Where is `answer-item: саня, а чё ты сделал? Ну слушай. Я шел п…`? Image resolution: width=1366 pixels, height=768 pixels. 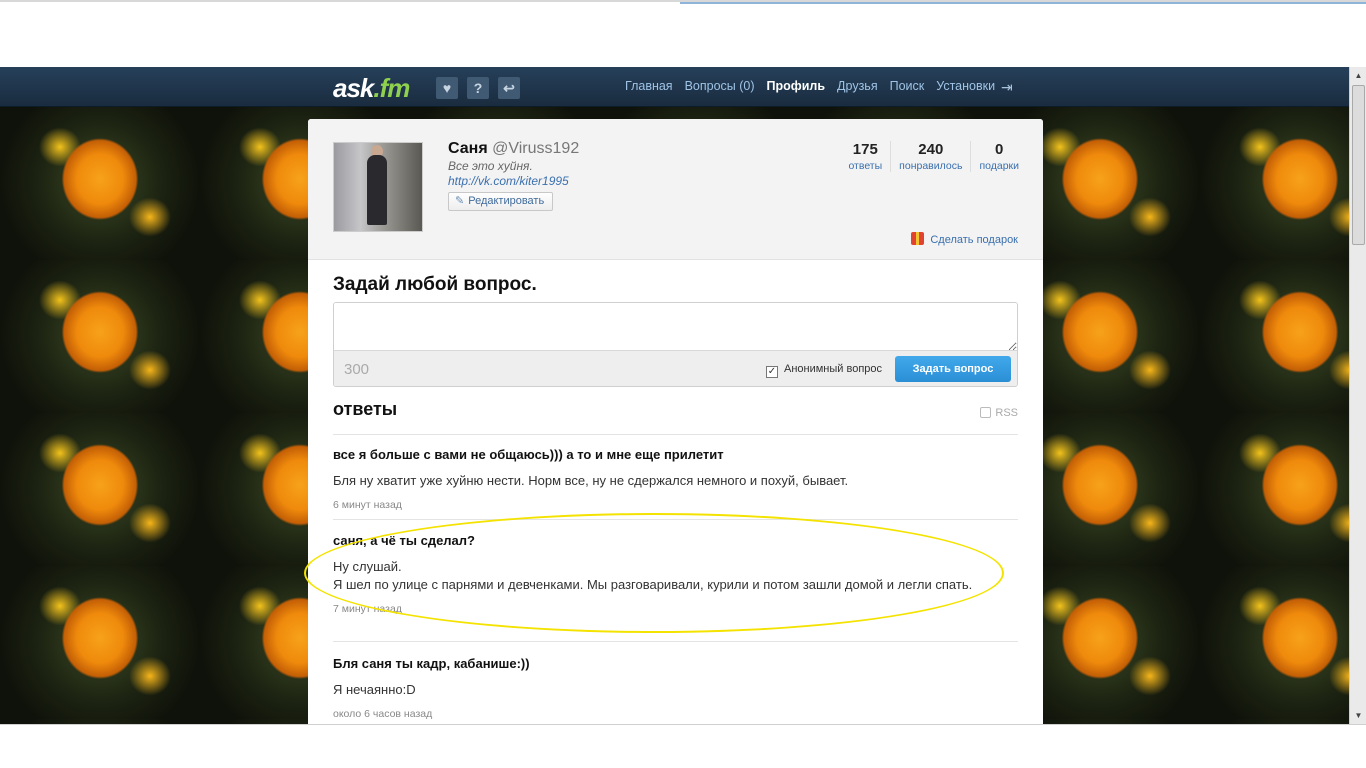
answer-item: саня, а чё ты сделал? Ну слушай. Я шел п… is located at coordinates (675, 587).